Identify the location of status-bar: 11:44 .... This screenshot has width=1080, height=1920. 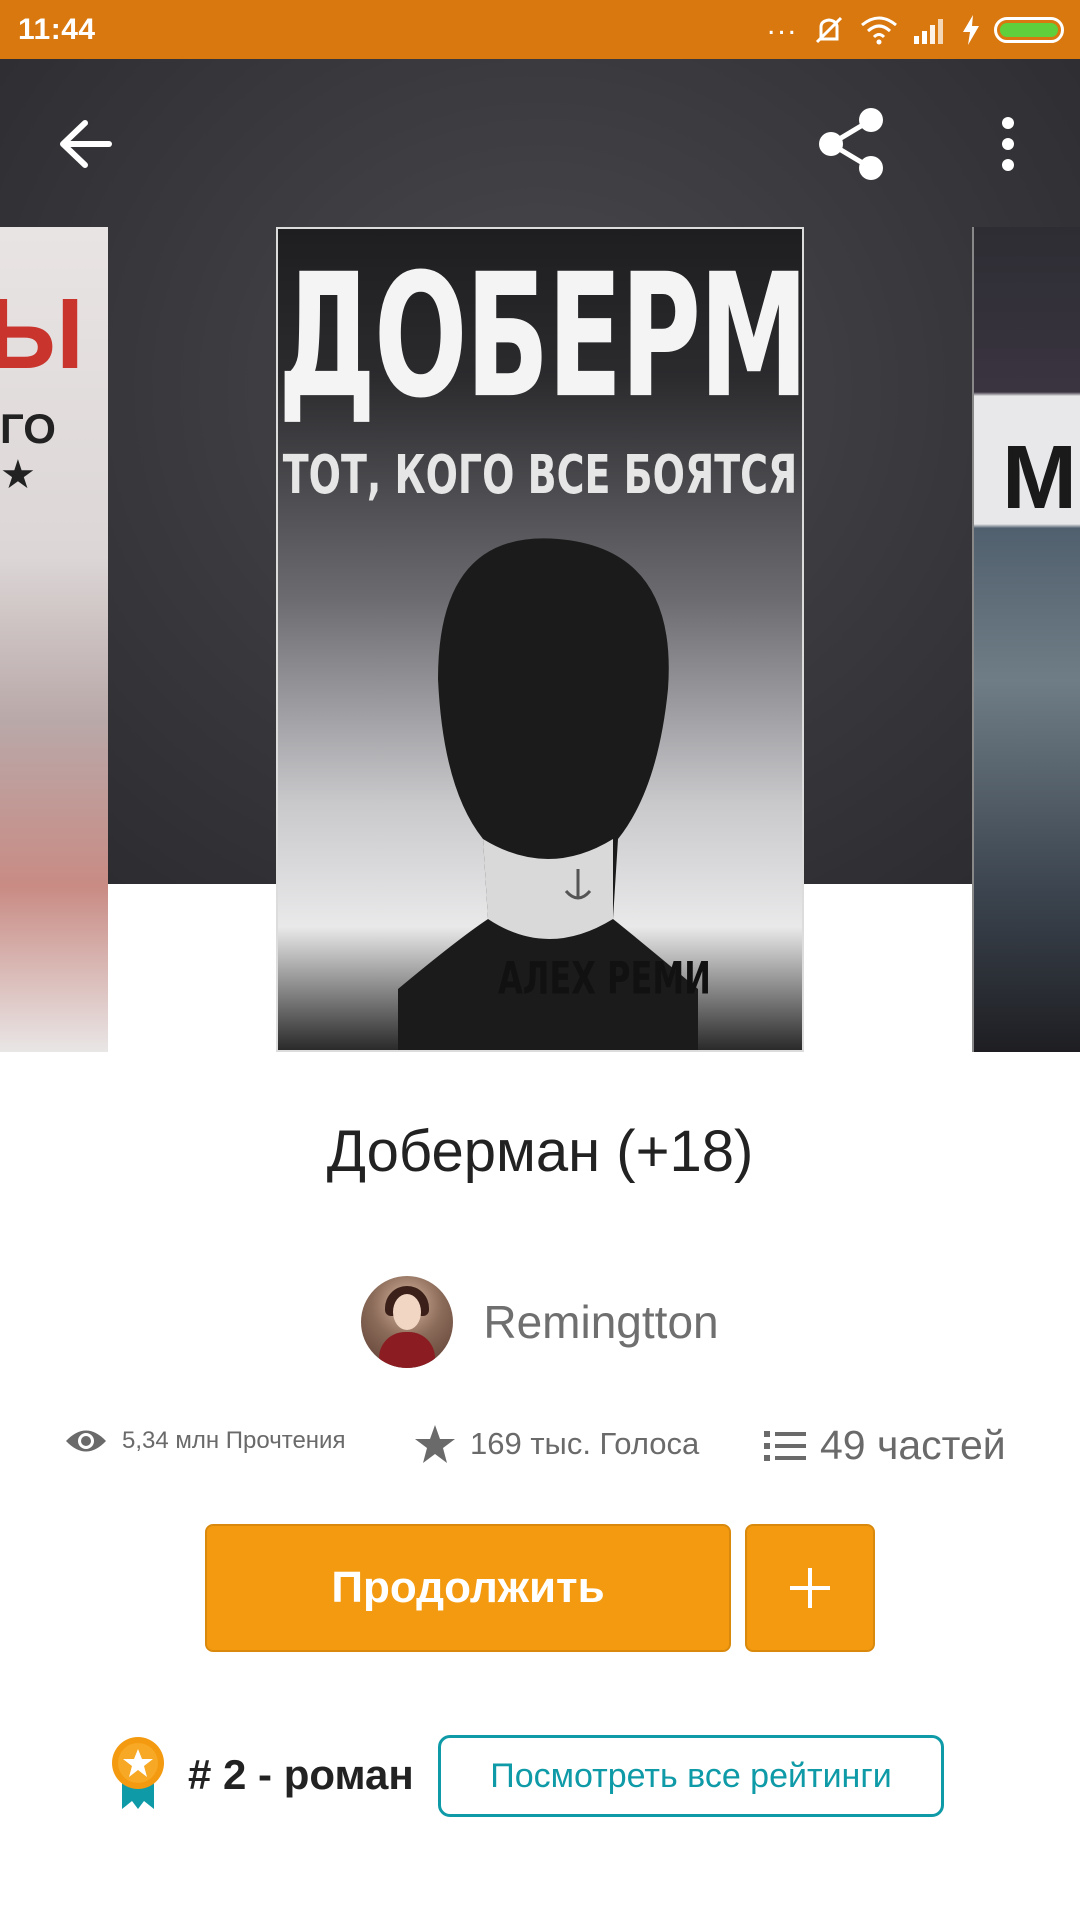
(540, 29).